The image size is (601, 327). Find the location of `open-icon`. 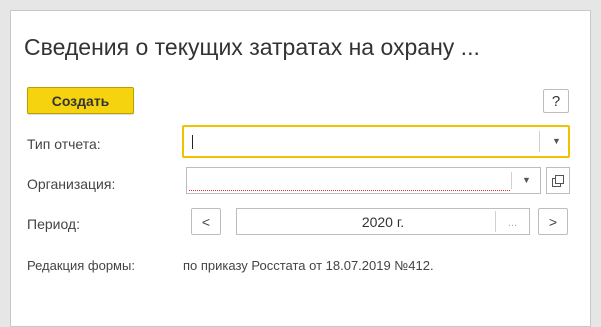

open-icon is located at coordinates (558, 180).